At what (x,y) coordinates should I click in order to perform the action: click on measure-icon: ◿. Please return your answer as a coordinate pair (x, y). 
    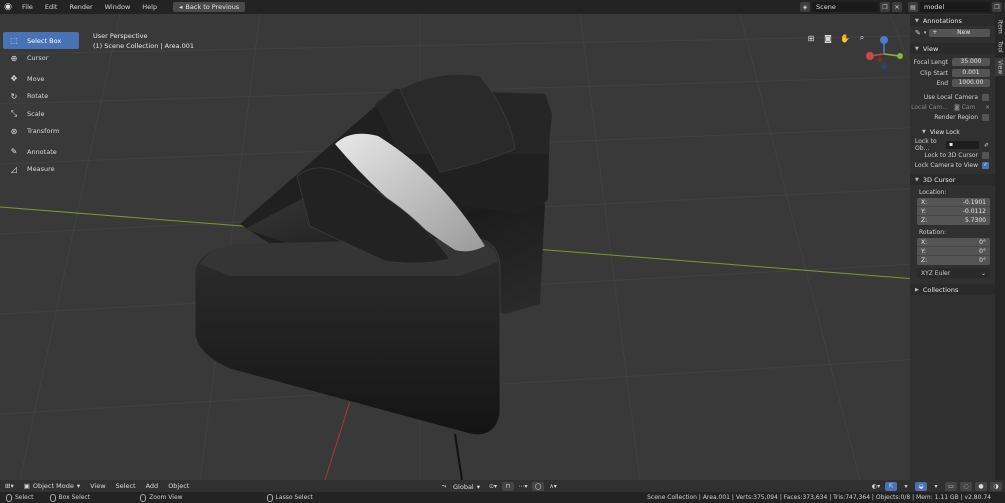
    Looking at the image, I should click on (14, 169).